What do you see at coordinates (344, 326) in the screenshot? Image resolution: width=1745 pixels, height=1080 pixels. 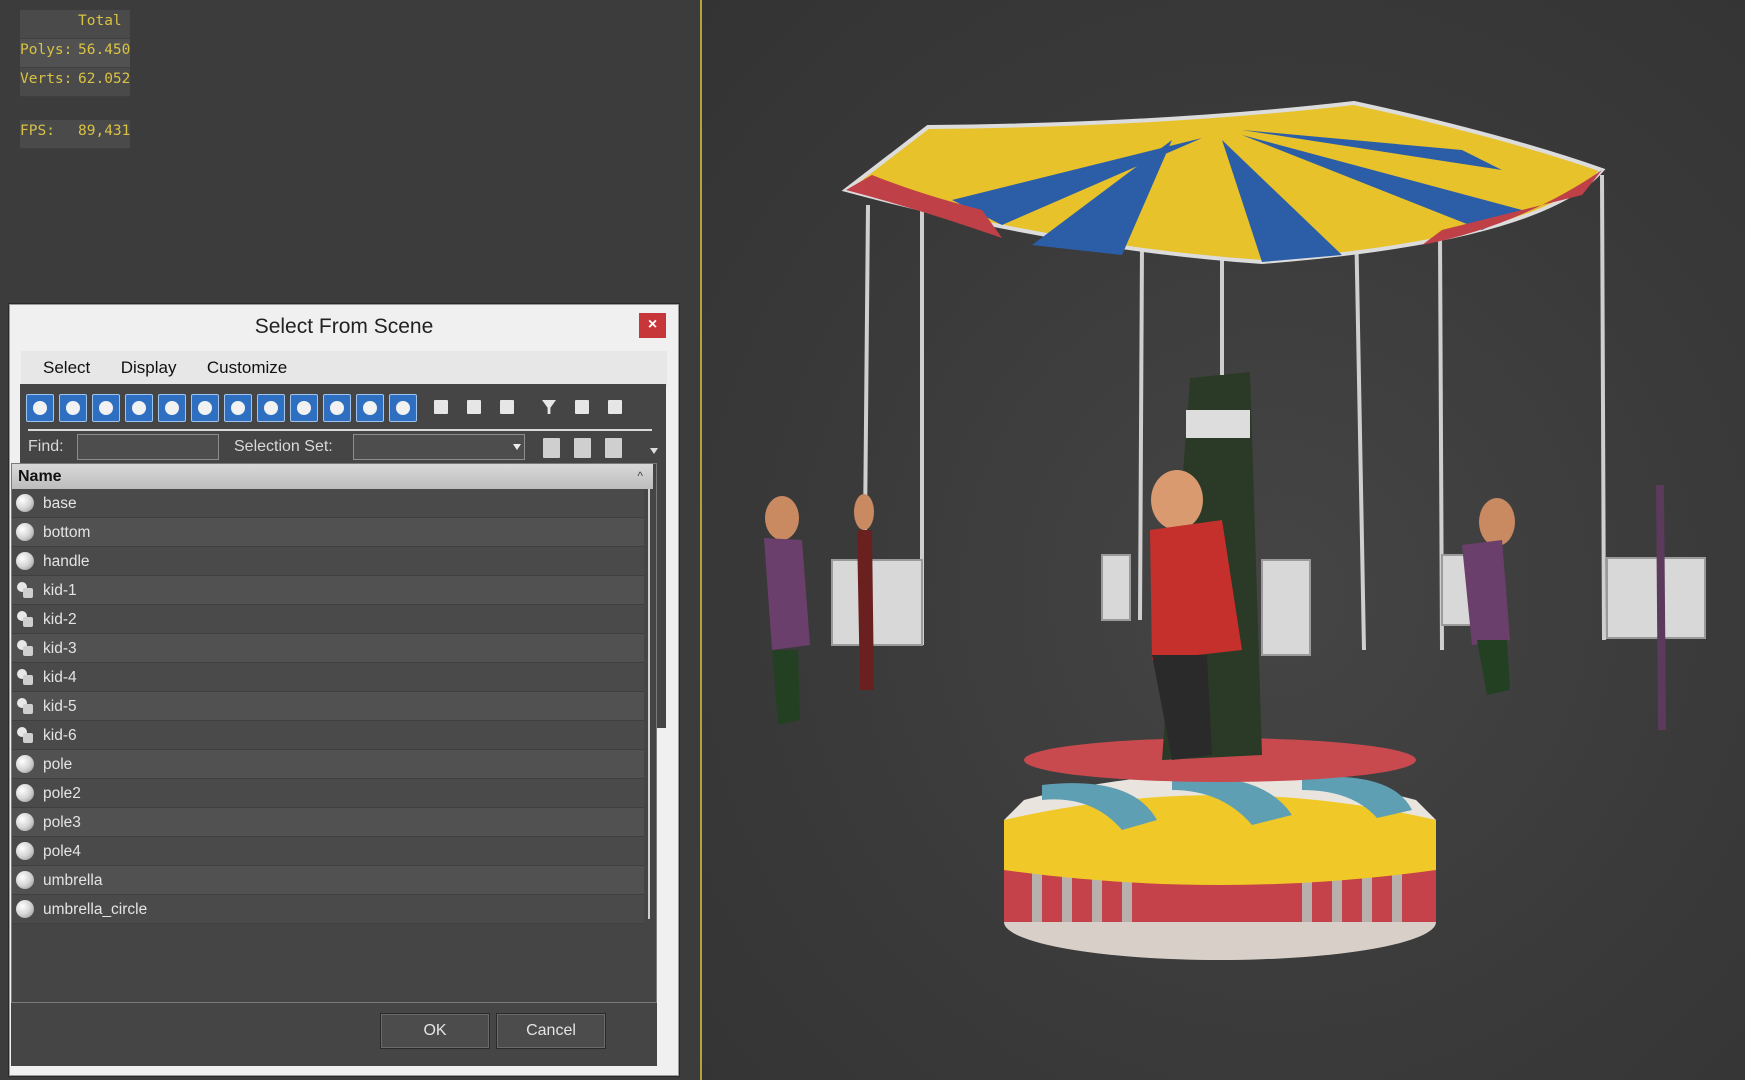 I see `dialog-title: Select From Scene` at bounding box center [344, 326].